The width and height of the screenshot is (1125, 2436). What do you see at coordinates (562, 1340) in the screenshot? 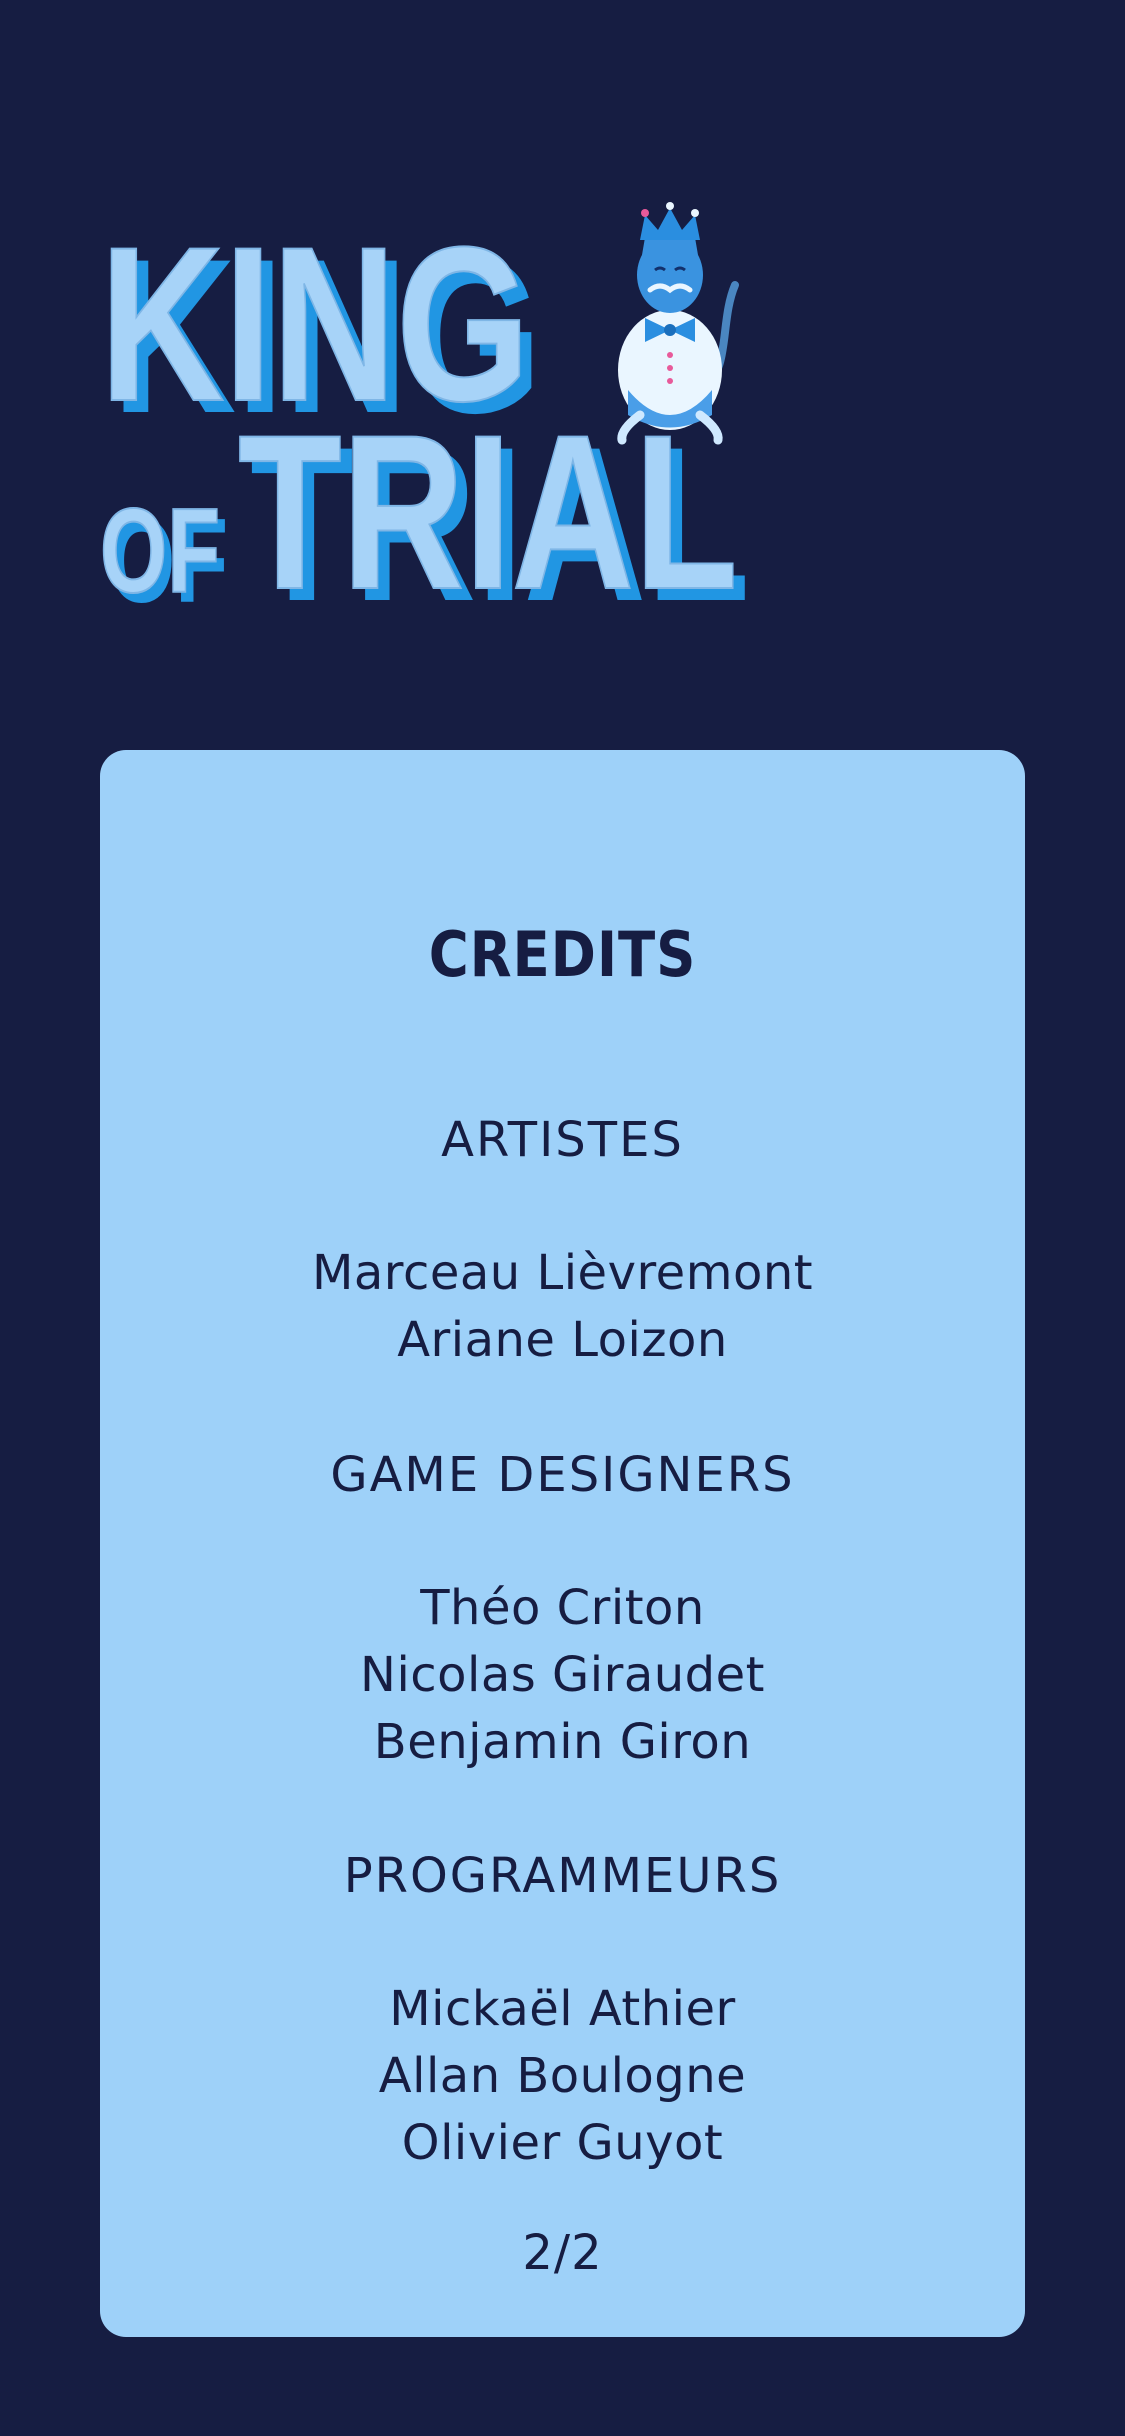
I see `credit-name: Ariane Loizon` at bounding box center [562, 1340].